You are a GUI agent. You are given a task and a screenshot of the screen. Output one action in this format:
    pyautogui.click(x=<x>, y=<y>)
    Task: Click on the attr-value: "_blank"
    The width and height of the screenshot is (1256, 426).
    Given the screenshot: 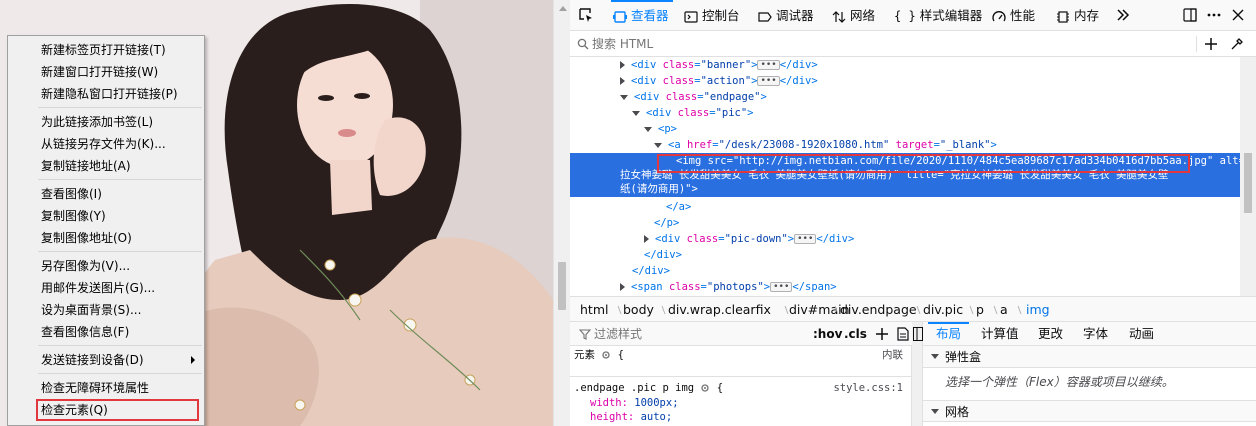 What is the action you would take?
    pyautogui.click(x=965, y=145)
    